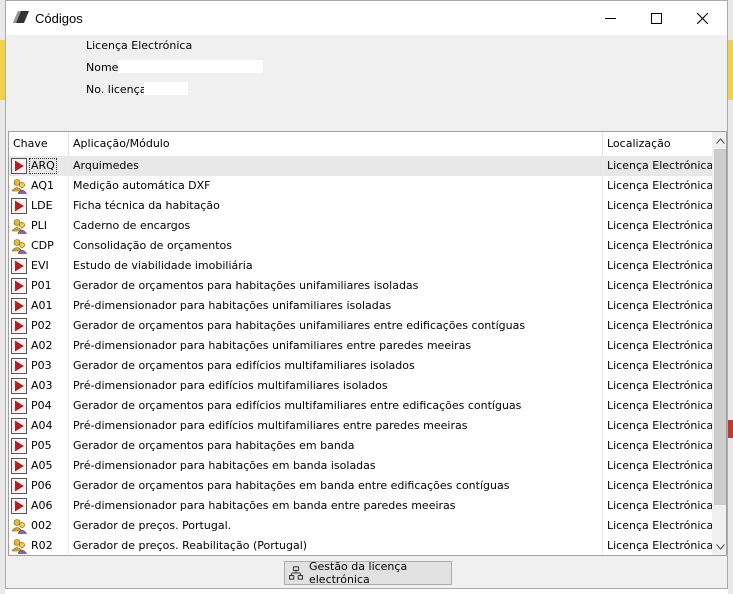  What do you see at coordinates (39, 346) in the screenshot?
I see `cell-key: A02` at bounding box center [39, 346].